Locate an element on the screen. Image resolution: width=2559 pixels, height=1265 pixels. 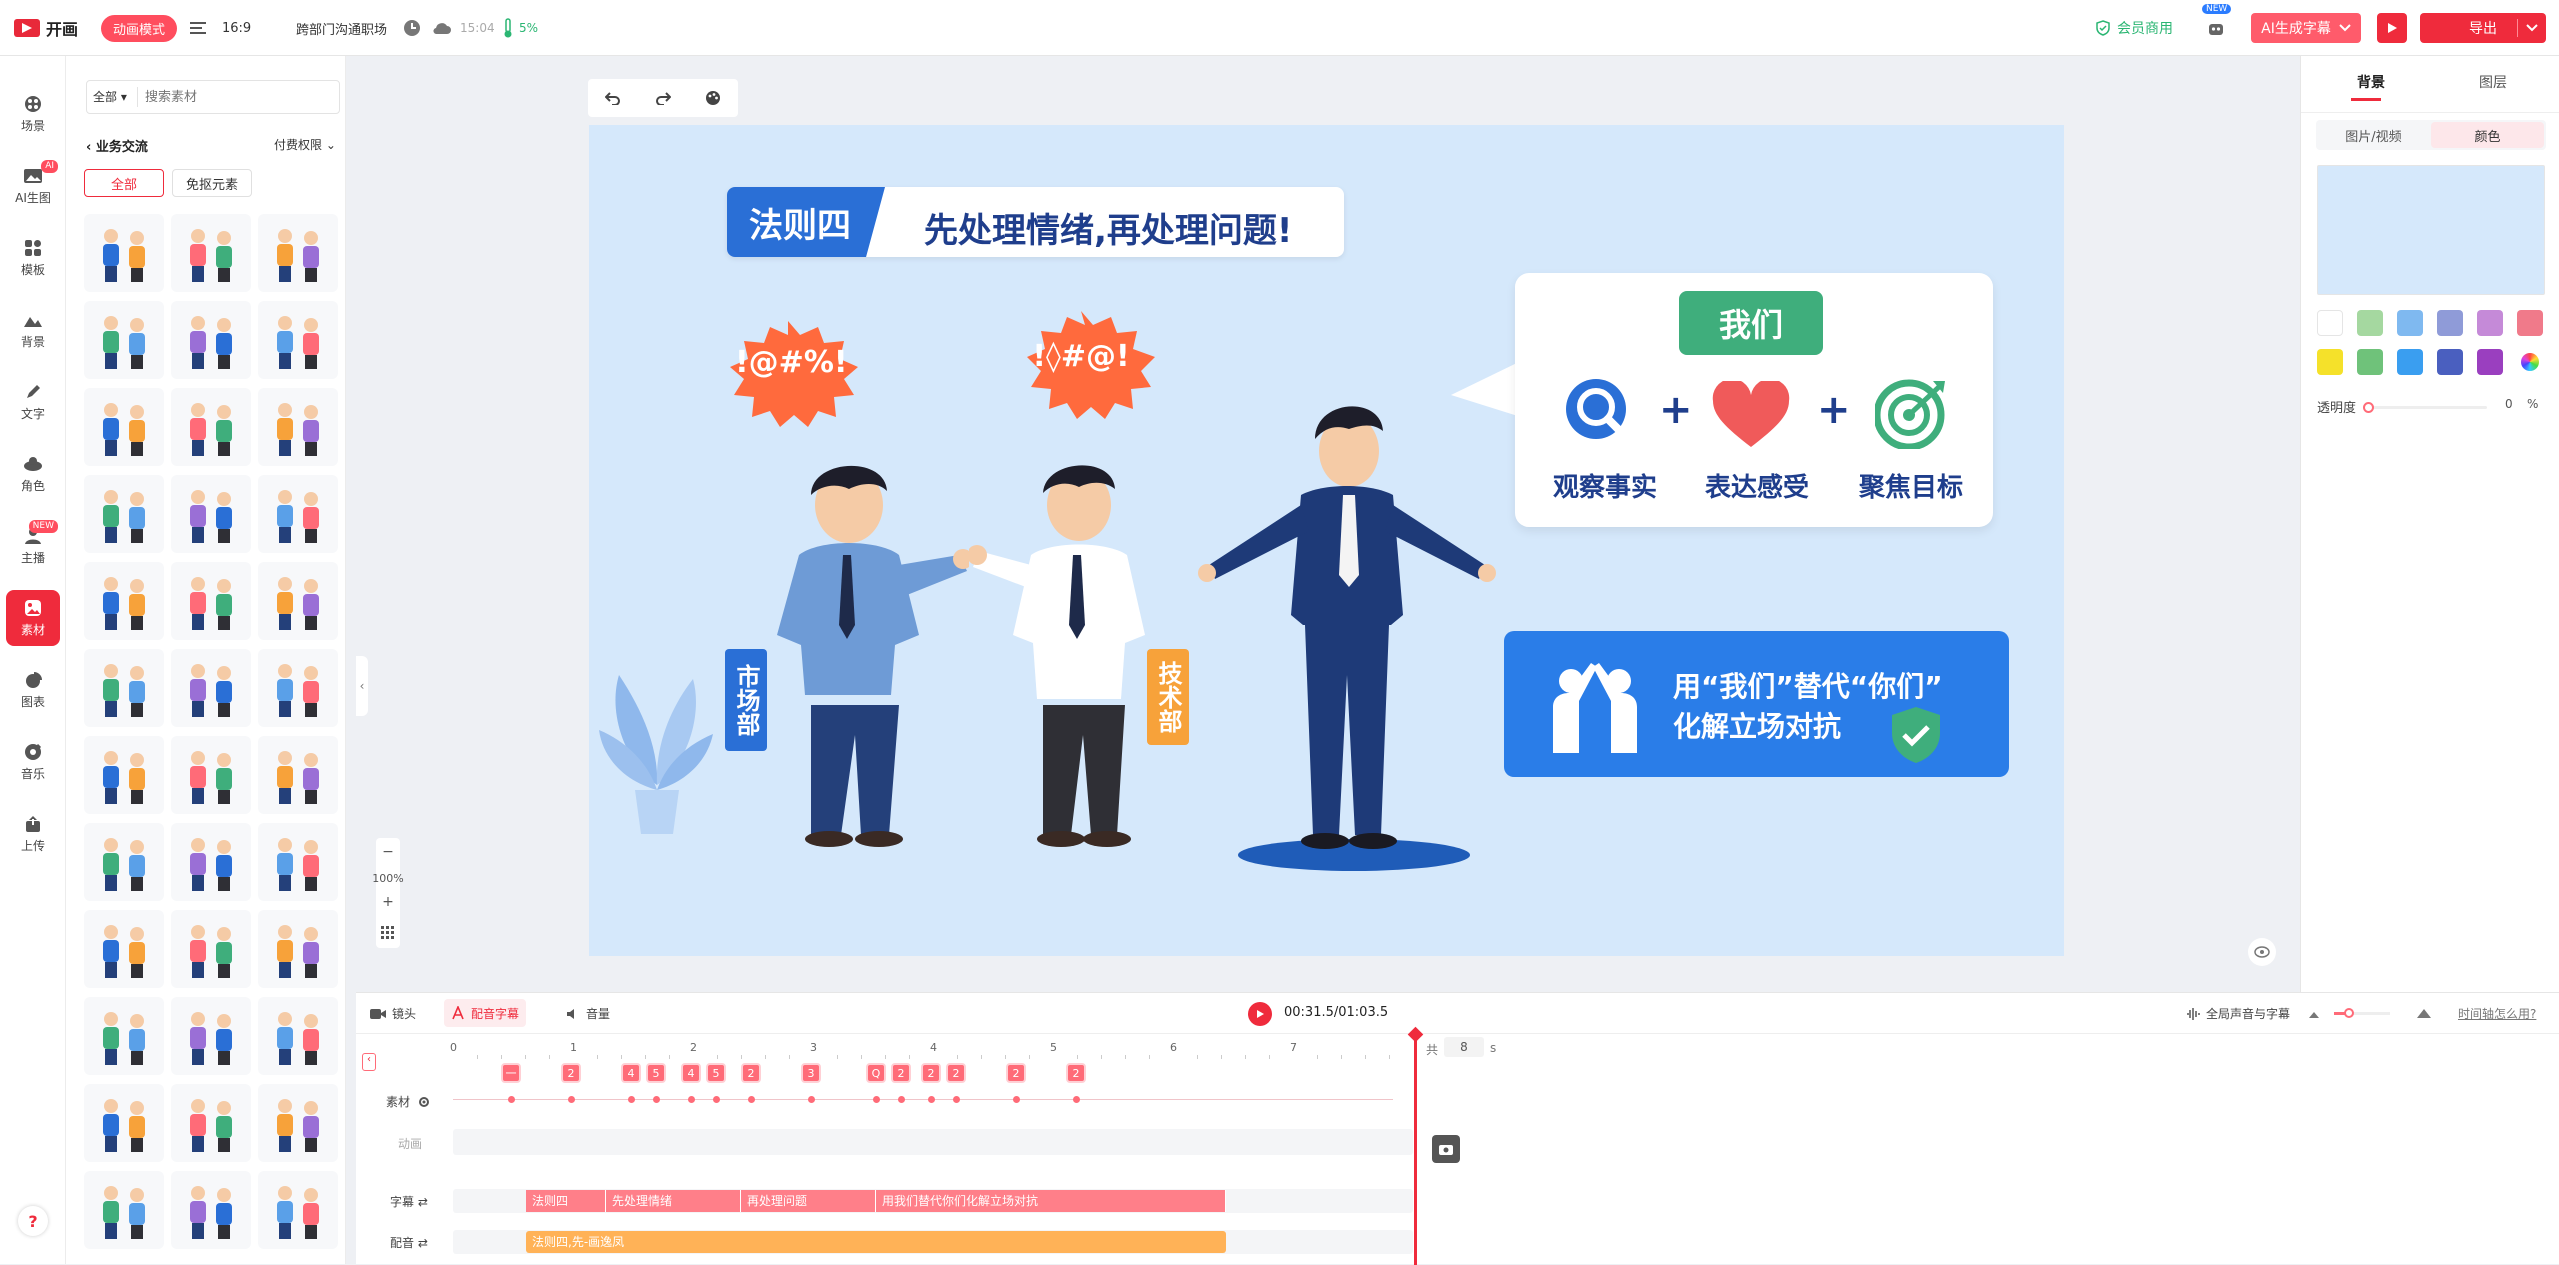
chevron-down-icon is located at coordinates (2532, 28).